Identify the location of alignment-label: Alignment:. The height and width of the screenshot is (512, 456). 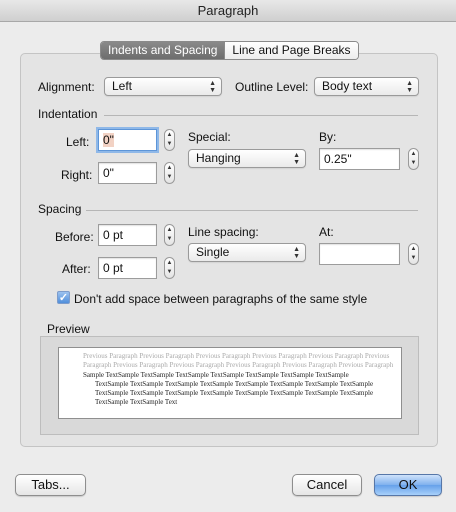
(66, 87).